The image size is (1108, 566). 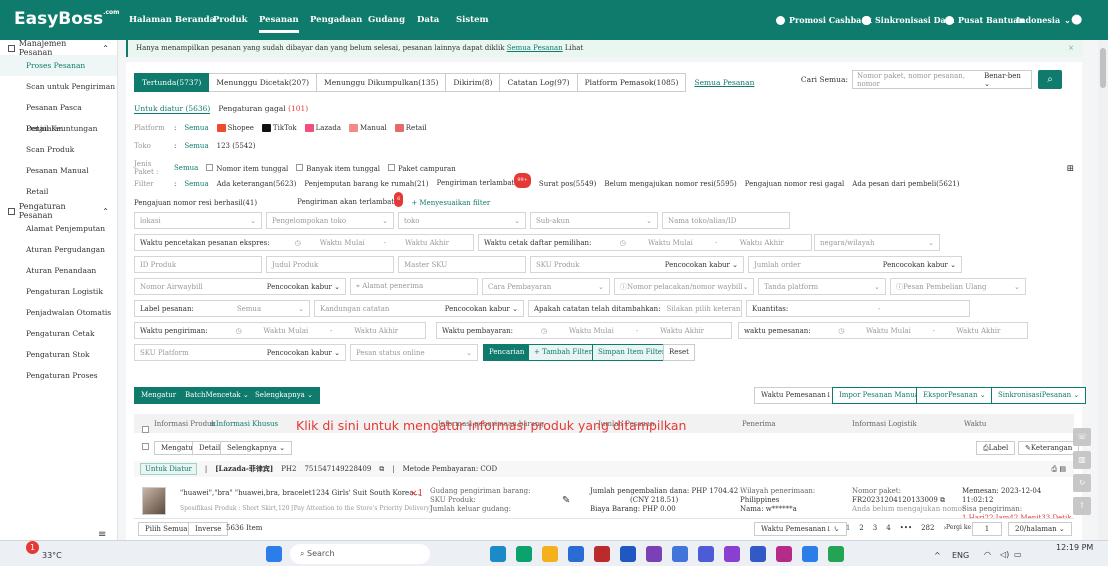 What do you see at coordinates (1074, 547) in the screenshot?
I see `clock: 12:19 PM` at bounding box center [1074, 547].